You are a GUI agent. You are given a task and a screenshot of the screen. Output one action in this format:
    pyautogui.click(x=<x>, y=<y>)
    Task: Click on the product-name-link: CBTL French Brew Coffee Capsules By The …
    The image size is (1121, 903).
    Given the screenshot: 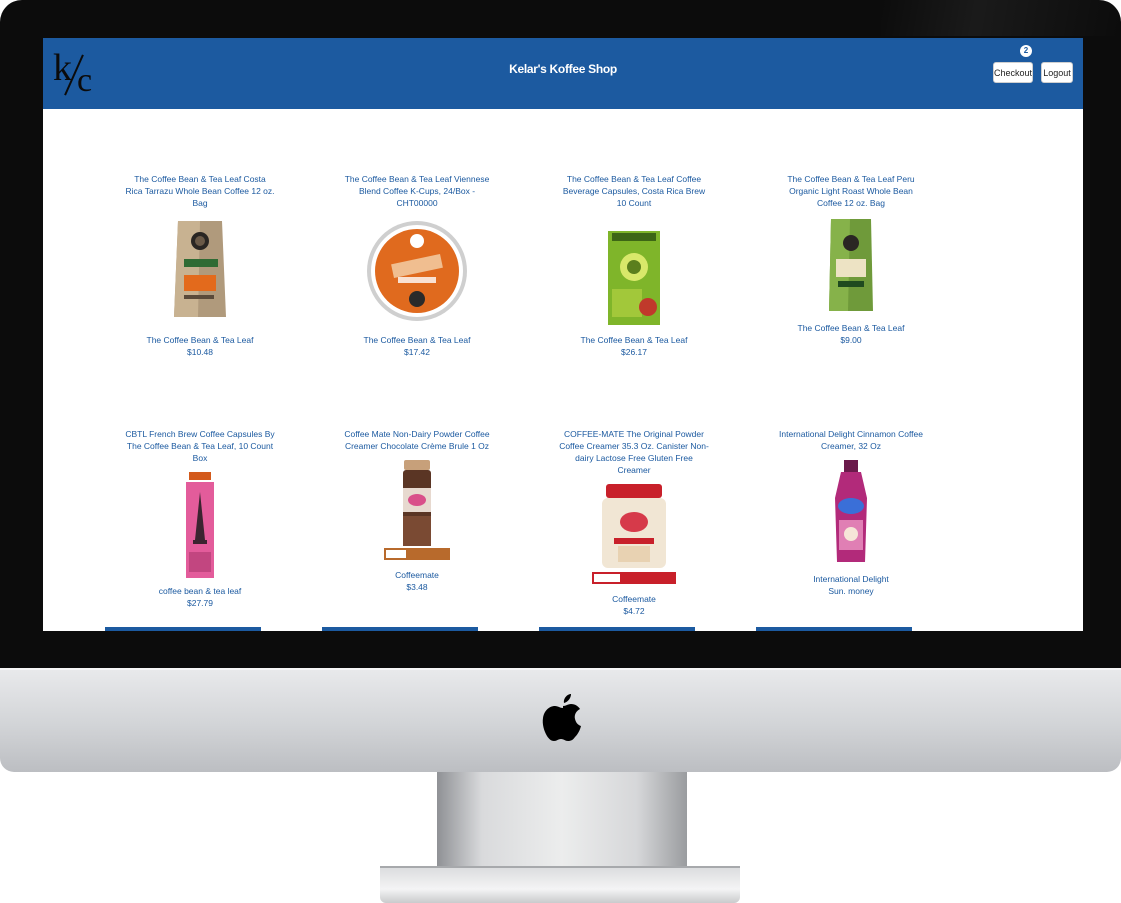 What is the action you would take?
    pyautogui.click(x=200, y=446)
    